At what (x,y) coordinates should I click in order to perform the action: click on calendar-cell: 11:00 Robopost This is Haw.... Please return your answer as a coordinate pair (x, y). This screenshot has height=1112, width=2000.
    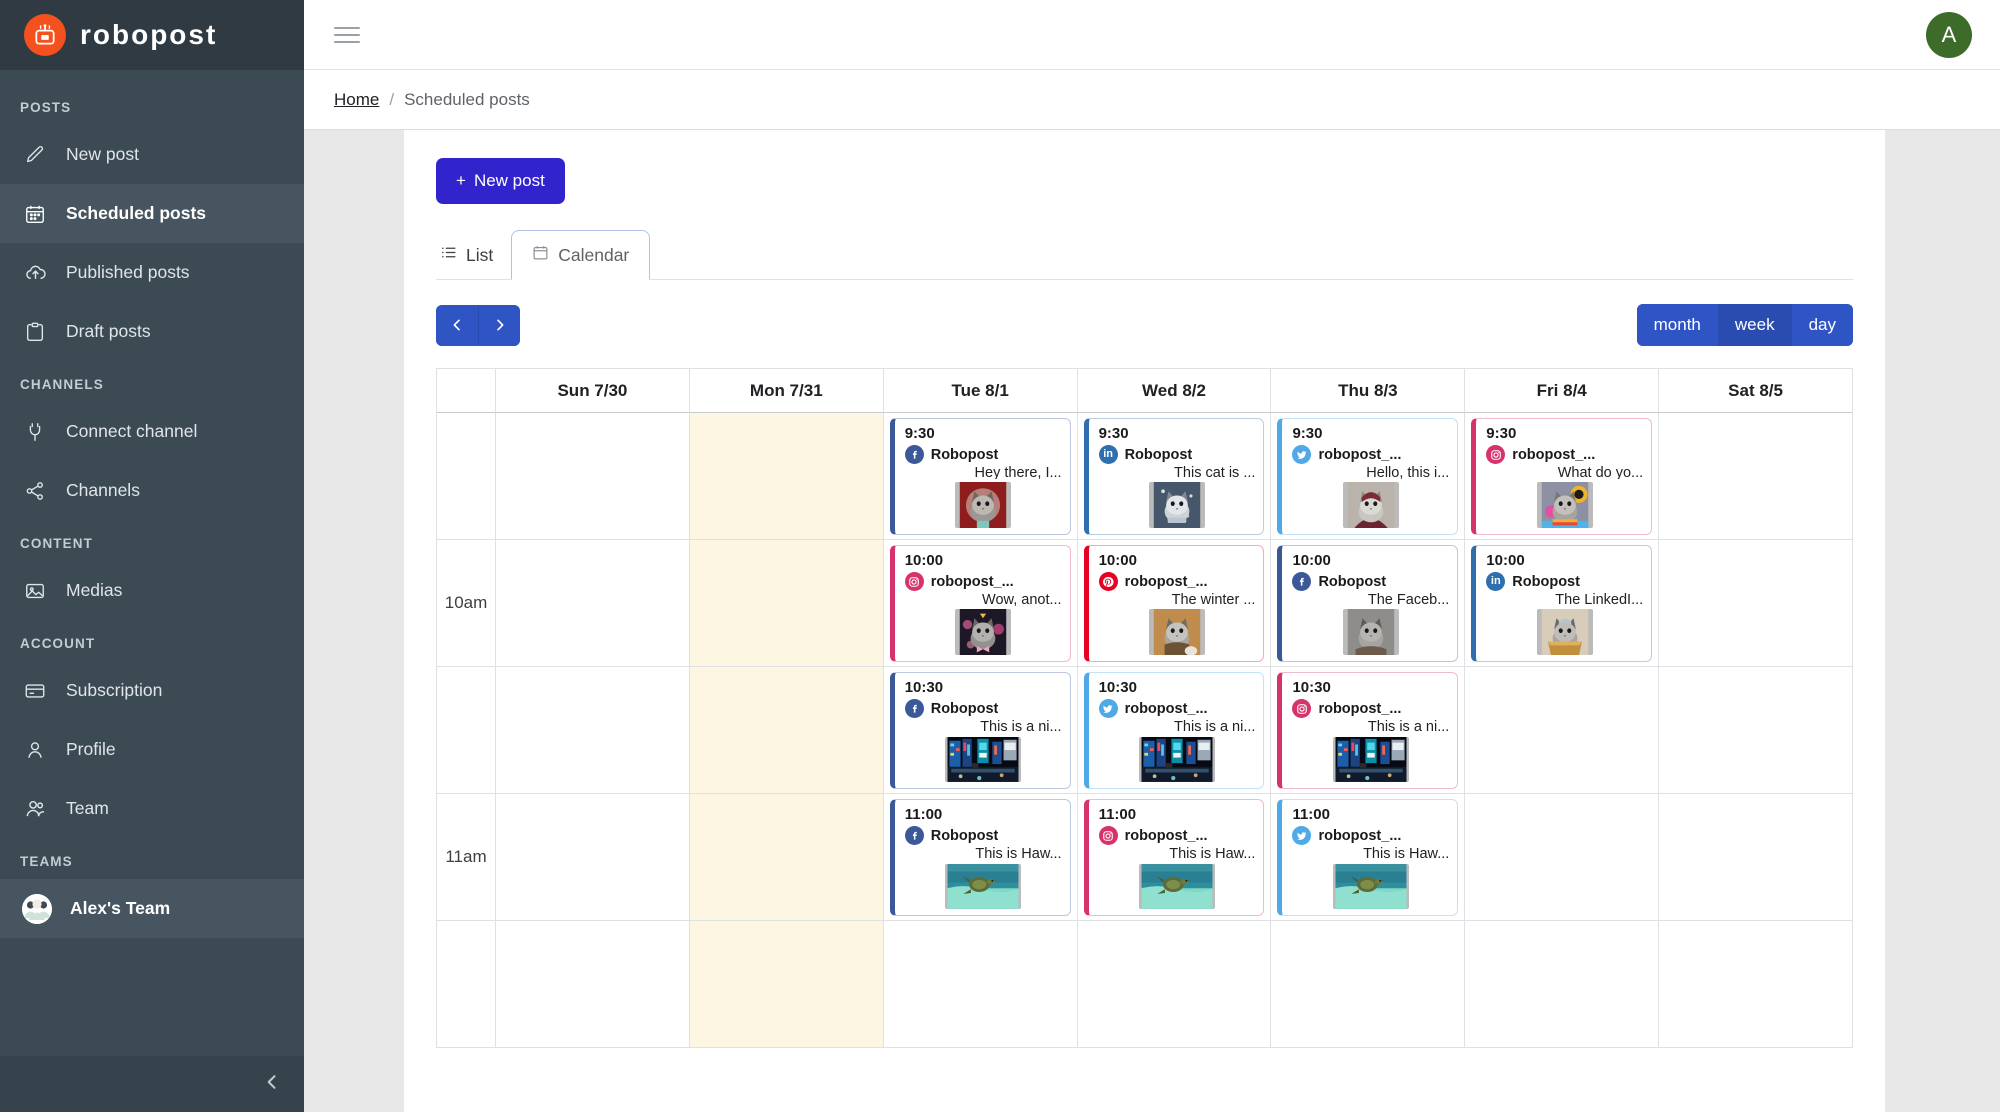
    Looking at the image, I should click on (980, 857).